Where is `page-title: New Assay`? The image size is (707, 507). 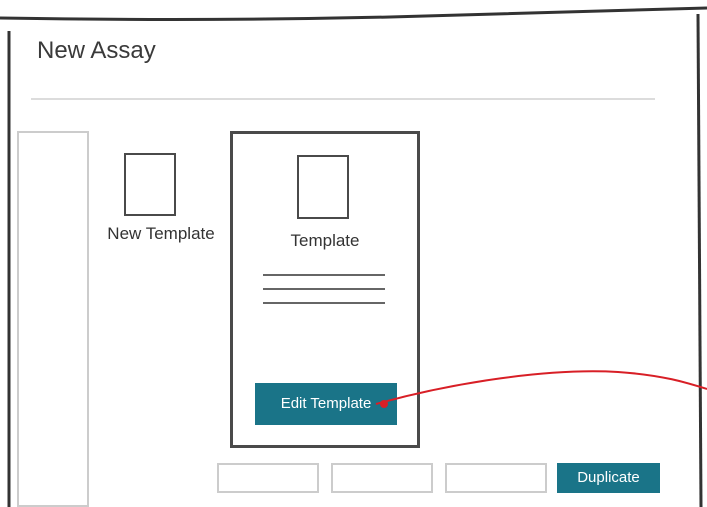
page-title: New Assay is located at coordinates (96, 50).